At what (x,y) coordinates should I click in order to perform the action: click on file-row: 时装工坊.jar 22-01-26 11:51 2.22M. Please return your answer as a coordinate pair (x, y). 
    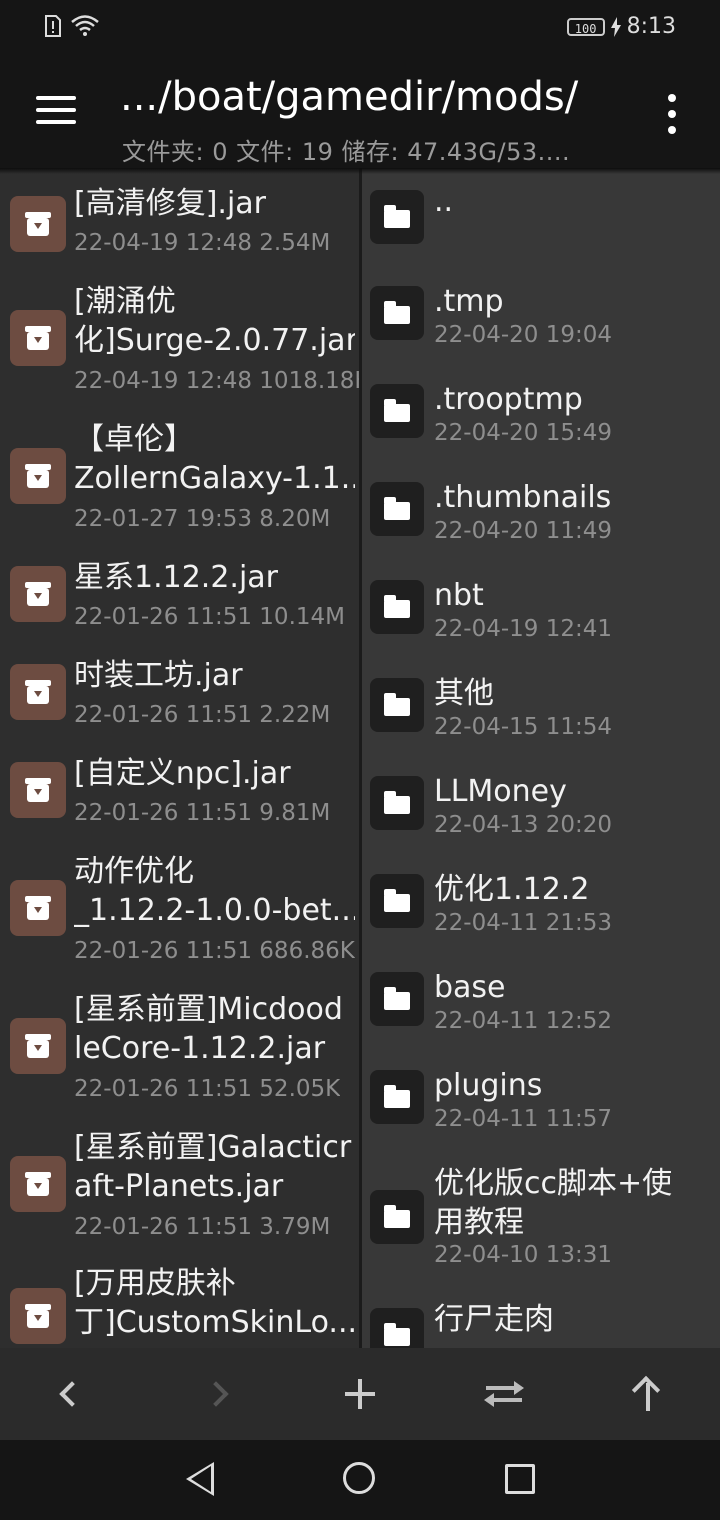
    Looking at the image, I should click on (179, 689).